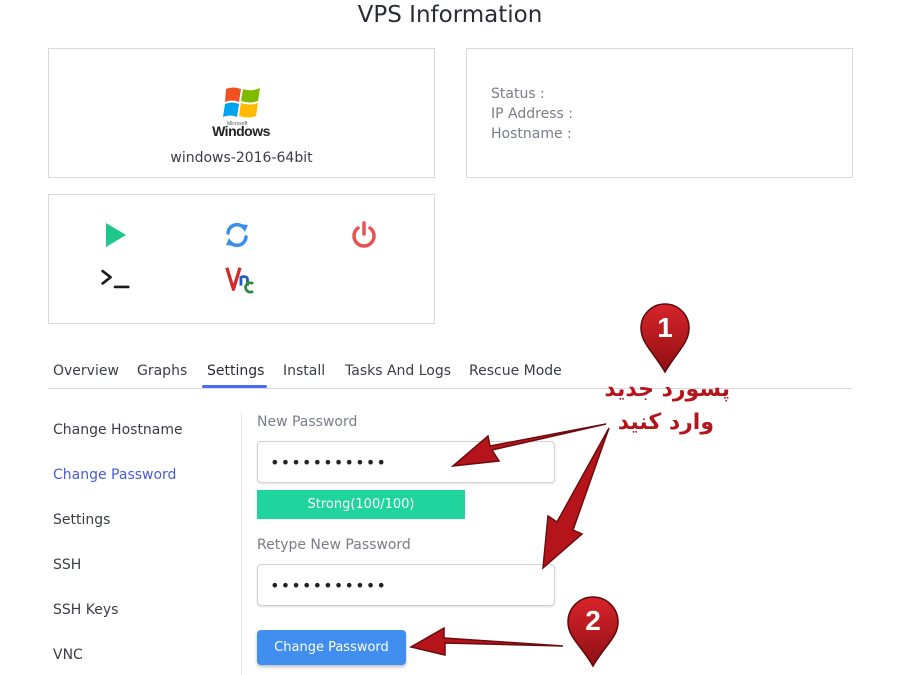 The width and height of the screenshot is (900, 675). I want to click on windows-logo: Microsoft Windows, so click(241, 112).